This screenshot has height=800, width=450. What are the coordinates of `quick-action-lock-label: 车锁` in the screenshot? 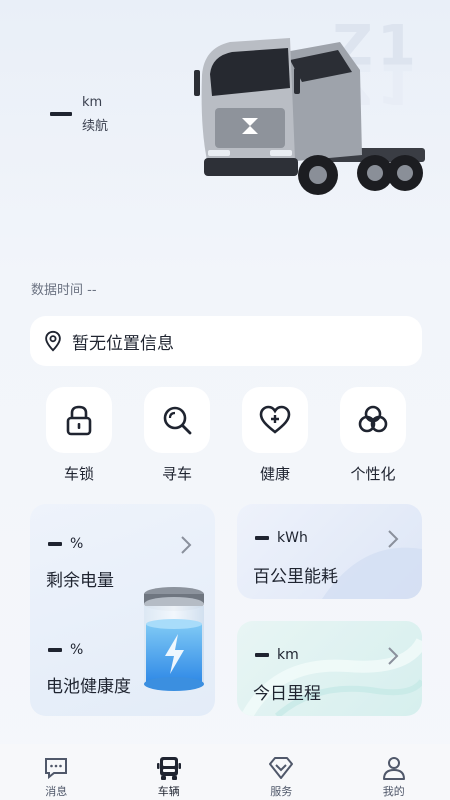 It's located at (78, 474).